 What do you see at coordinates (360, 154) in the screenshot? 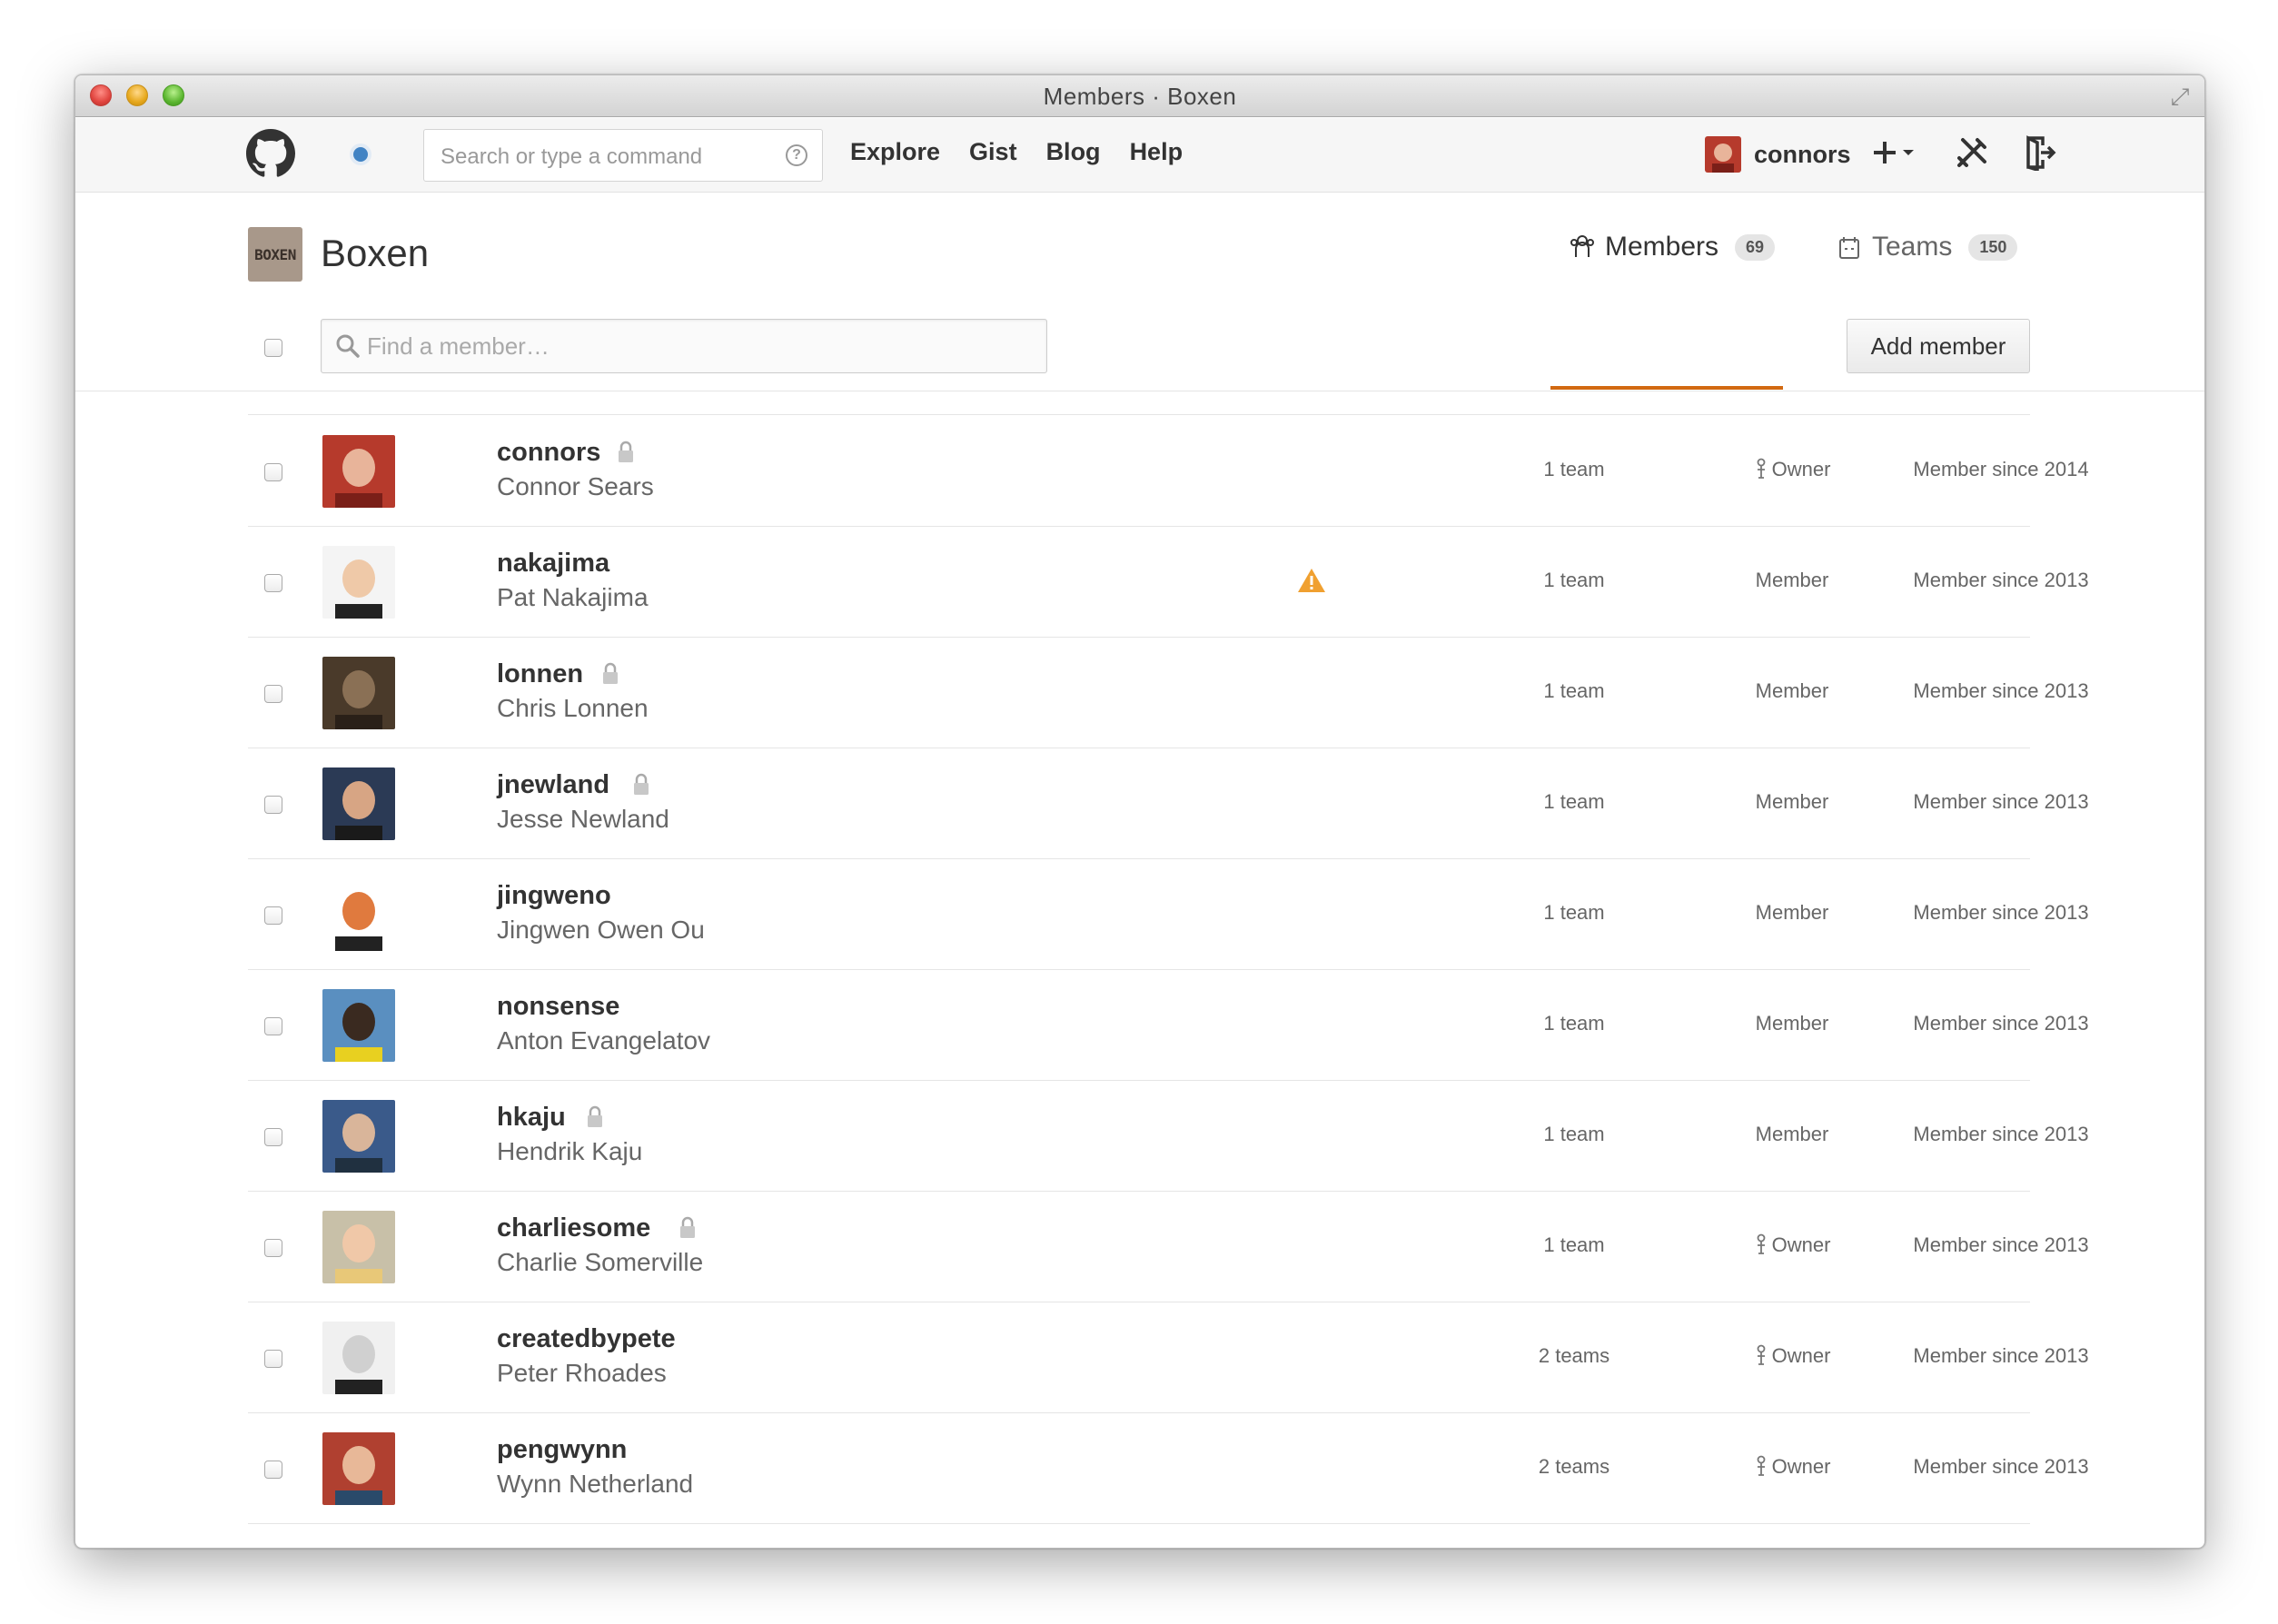
I see `notification-indicator-icon` at bounding box center [360, 154].